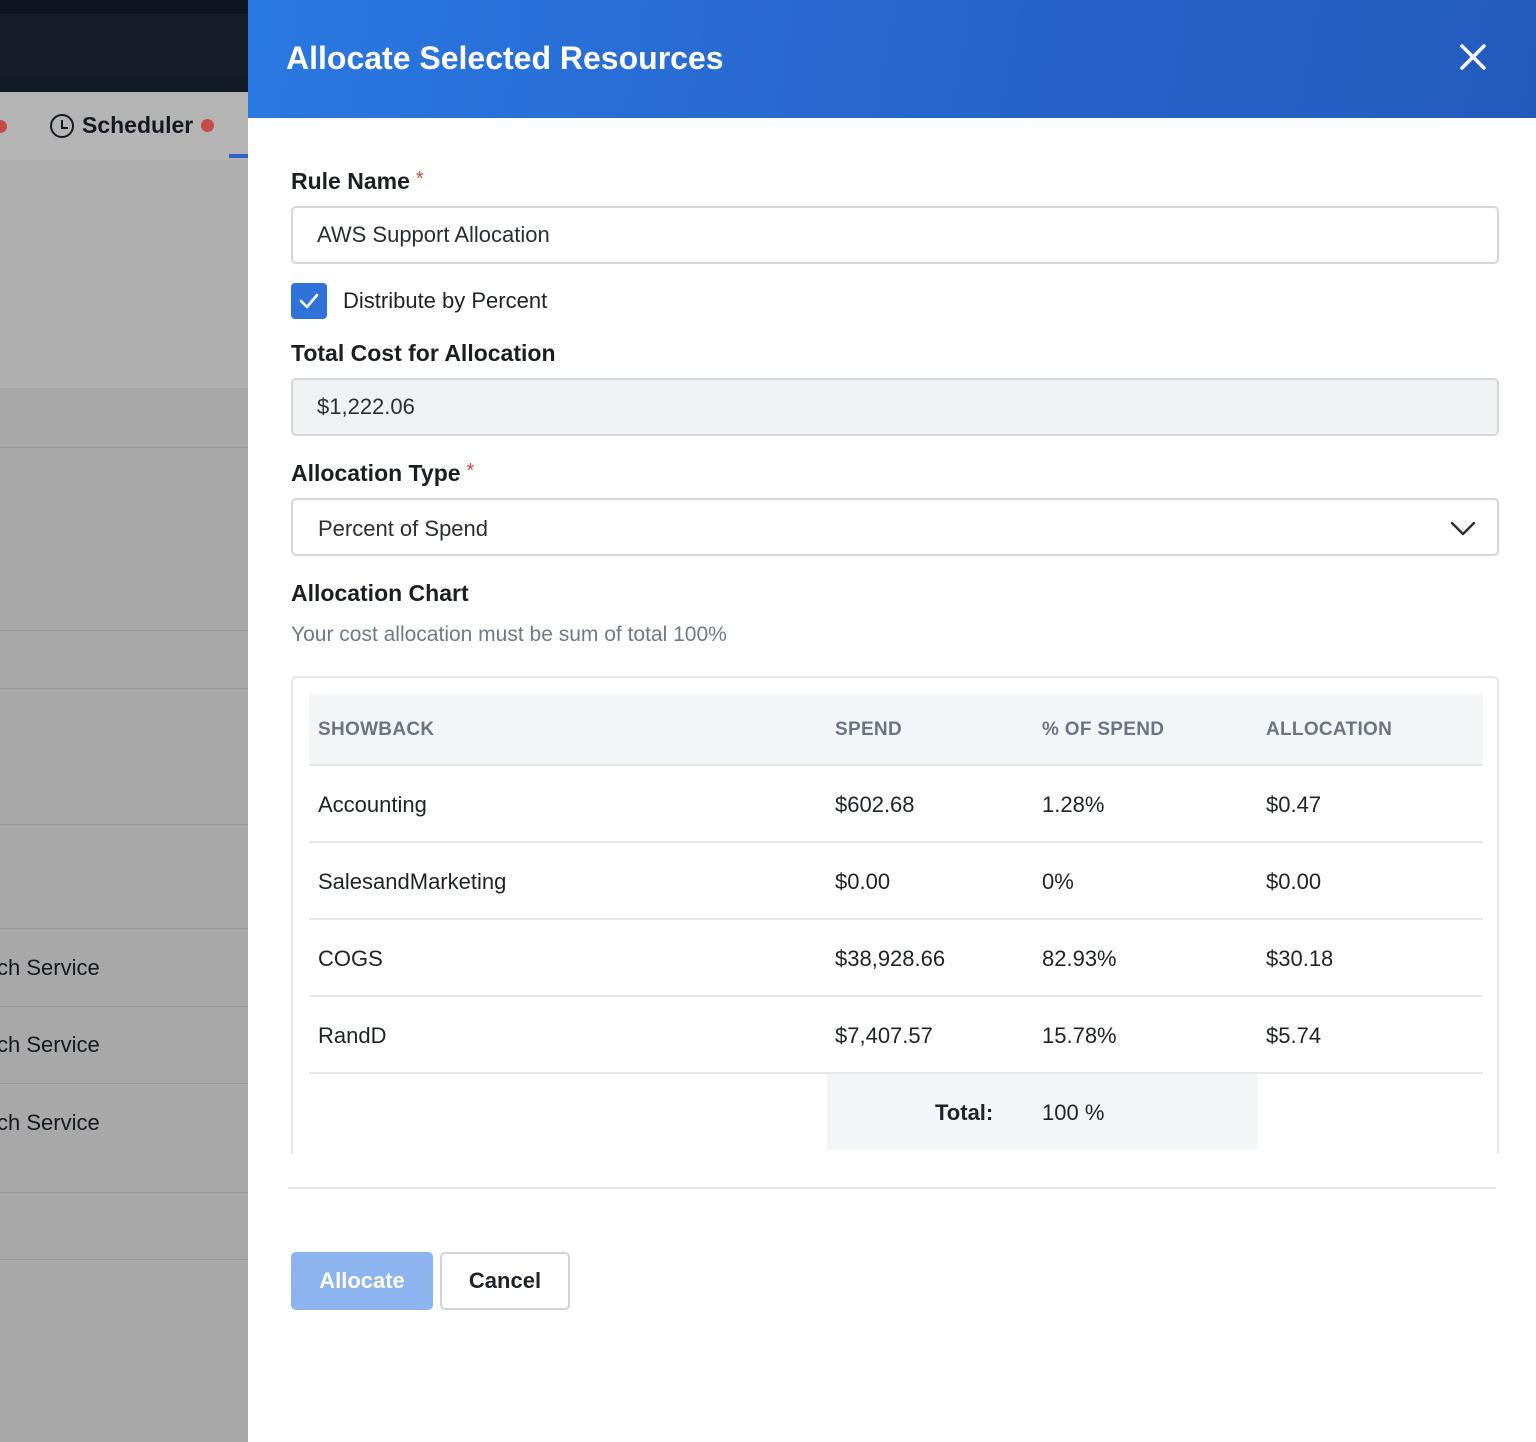 This screenshot has height=1442, width=1536. I want to click on cell-spend: $602.68, so click(875, 804).